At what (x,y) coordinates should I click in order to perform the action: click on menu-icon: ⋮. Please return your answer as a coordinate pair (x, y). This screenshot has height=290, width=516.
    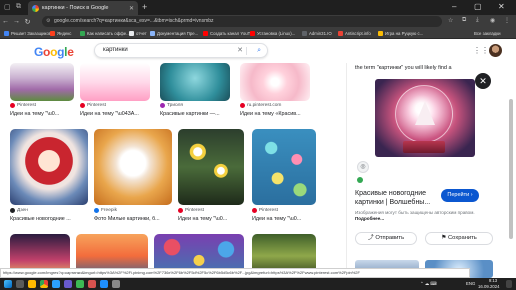
    Looking at the image, I should click on (507, 20).